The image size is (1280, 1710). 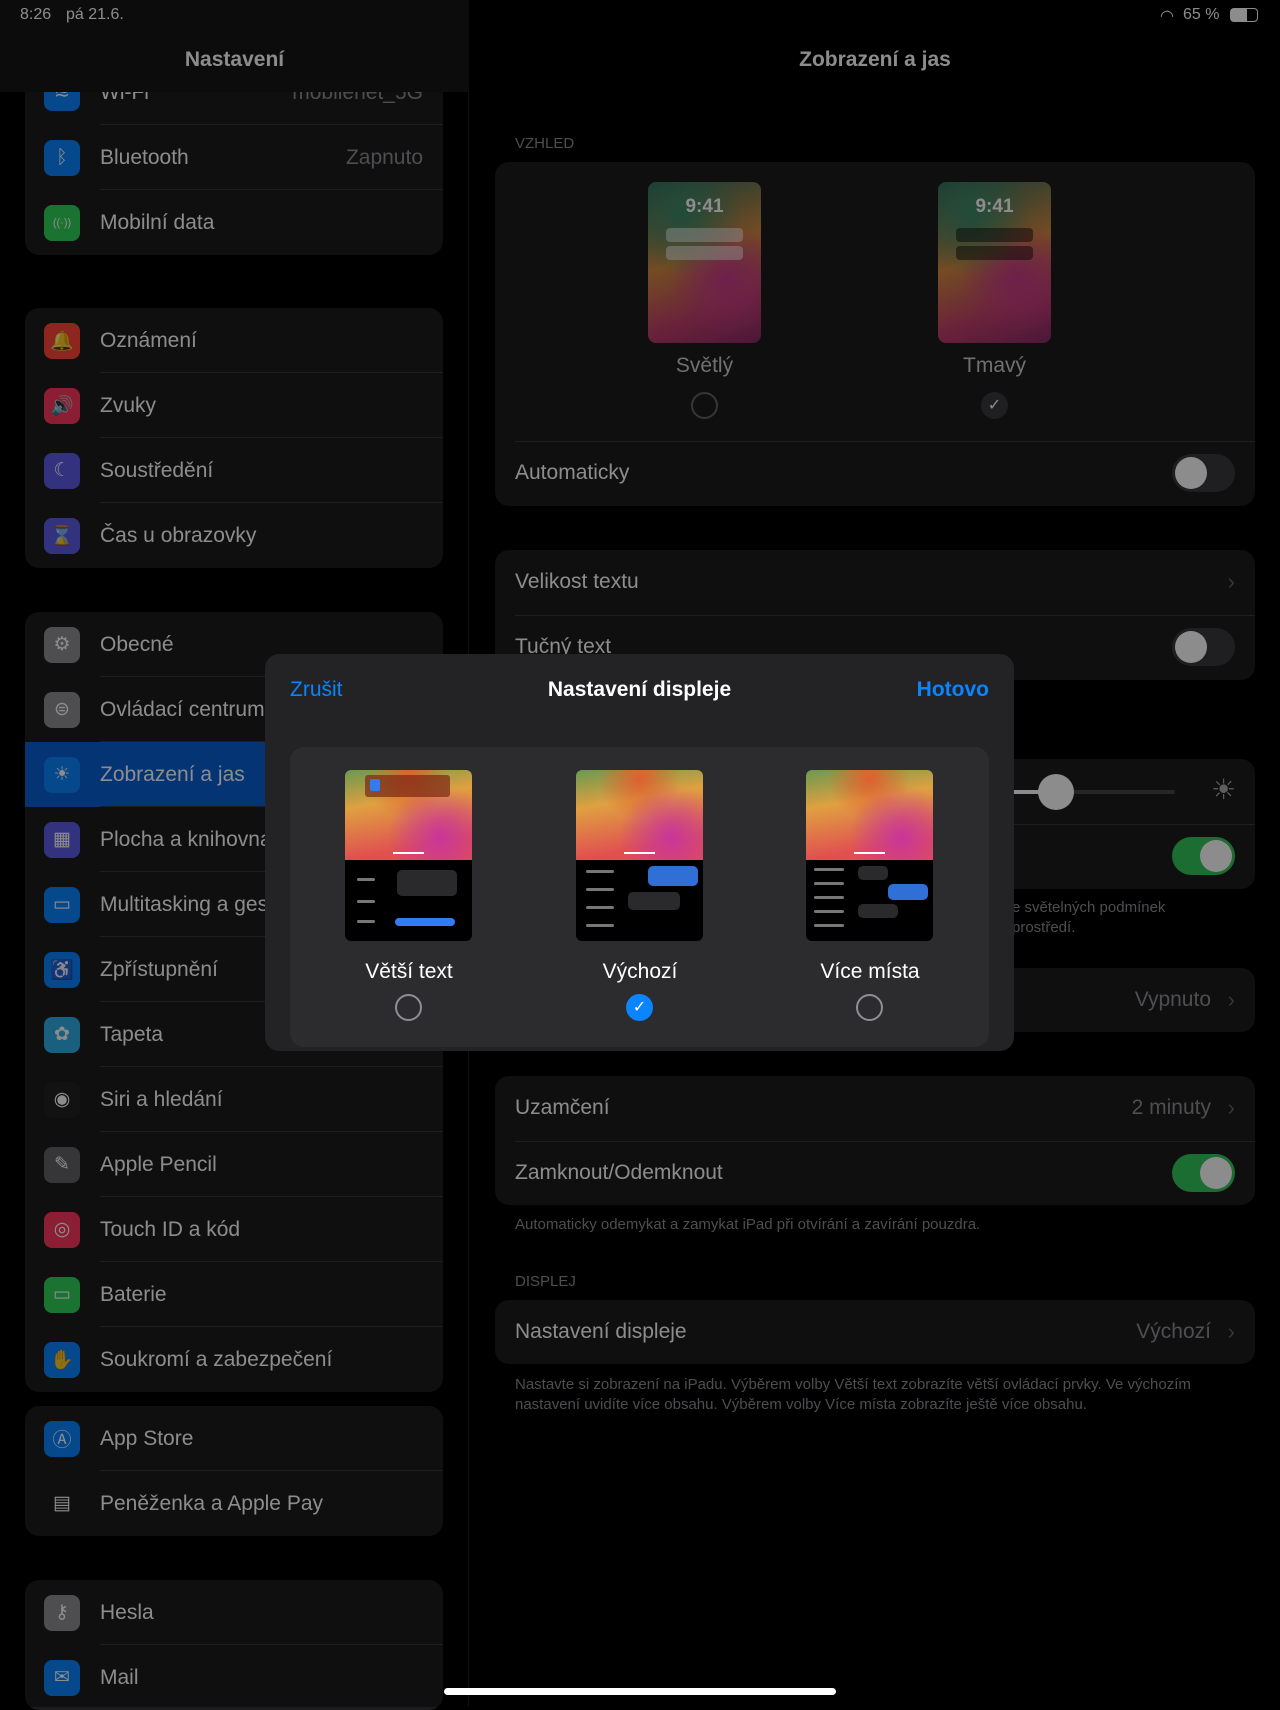 I want to click on modal-title: Nastavení displeje, so click(x=639, y=689).